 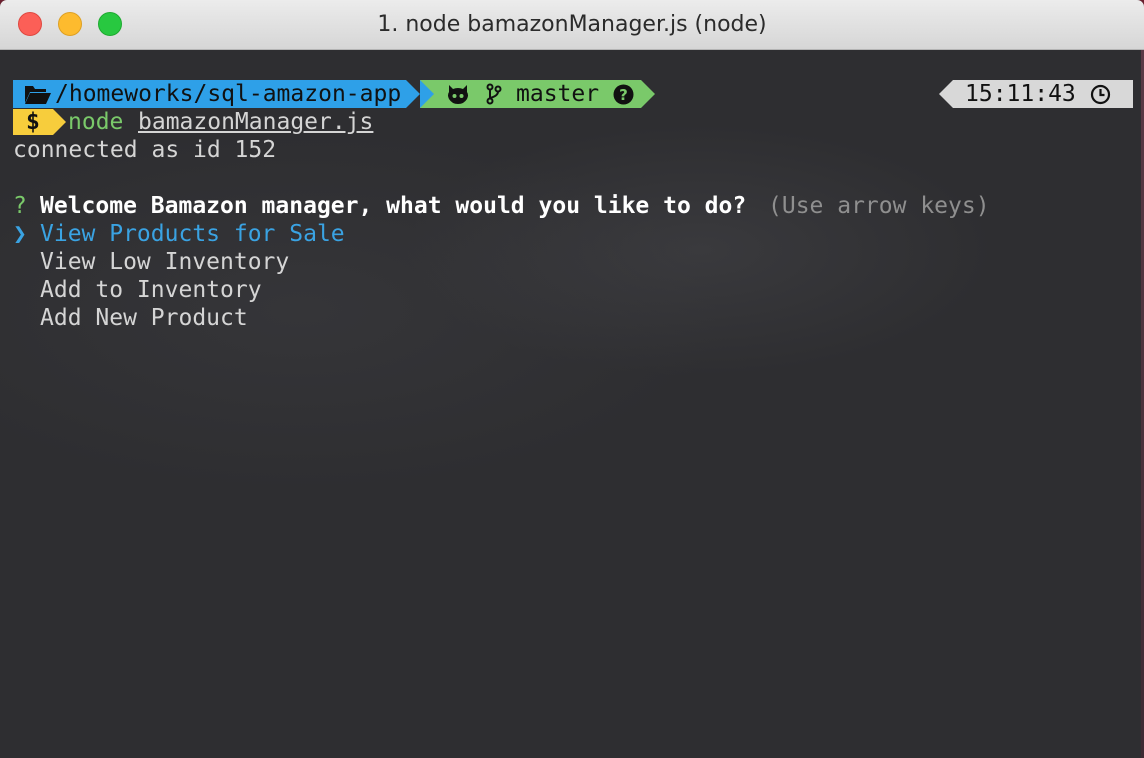 I want to click on question-circle-icon: ?, so click(x=623, y=96).